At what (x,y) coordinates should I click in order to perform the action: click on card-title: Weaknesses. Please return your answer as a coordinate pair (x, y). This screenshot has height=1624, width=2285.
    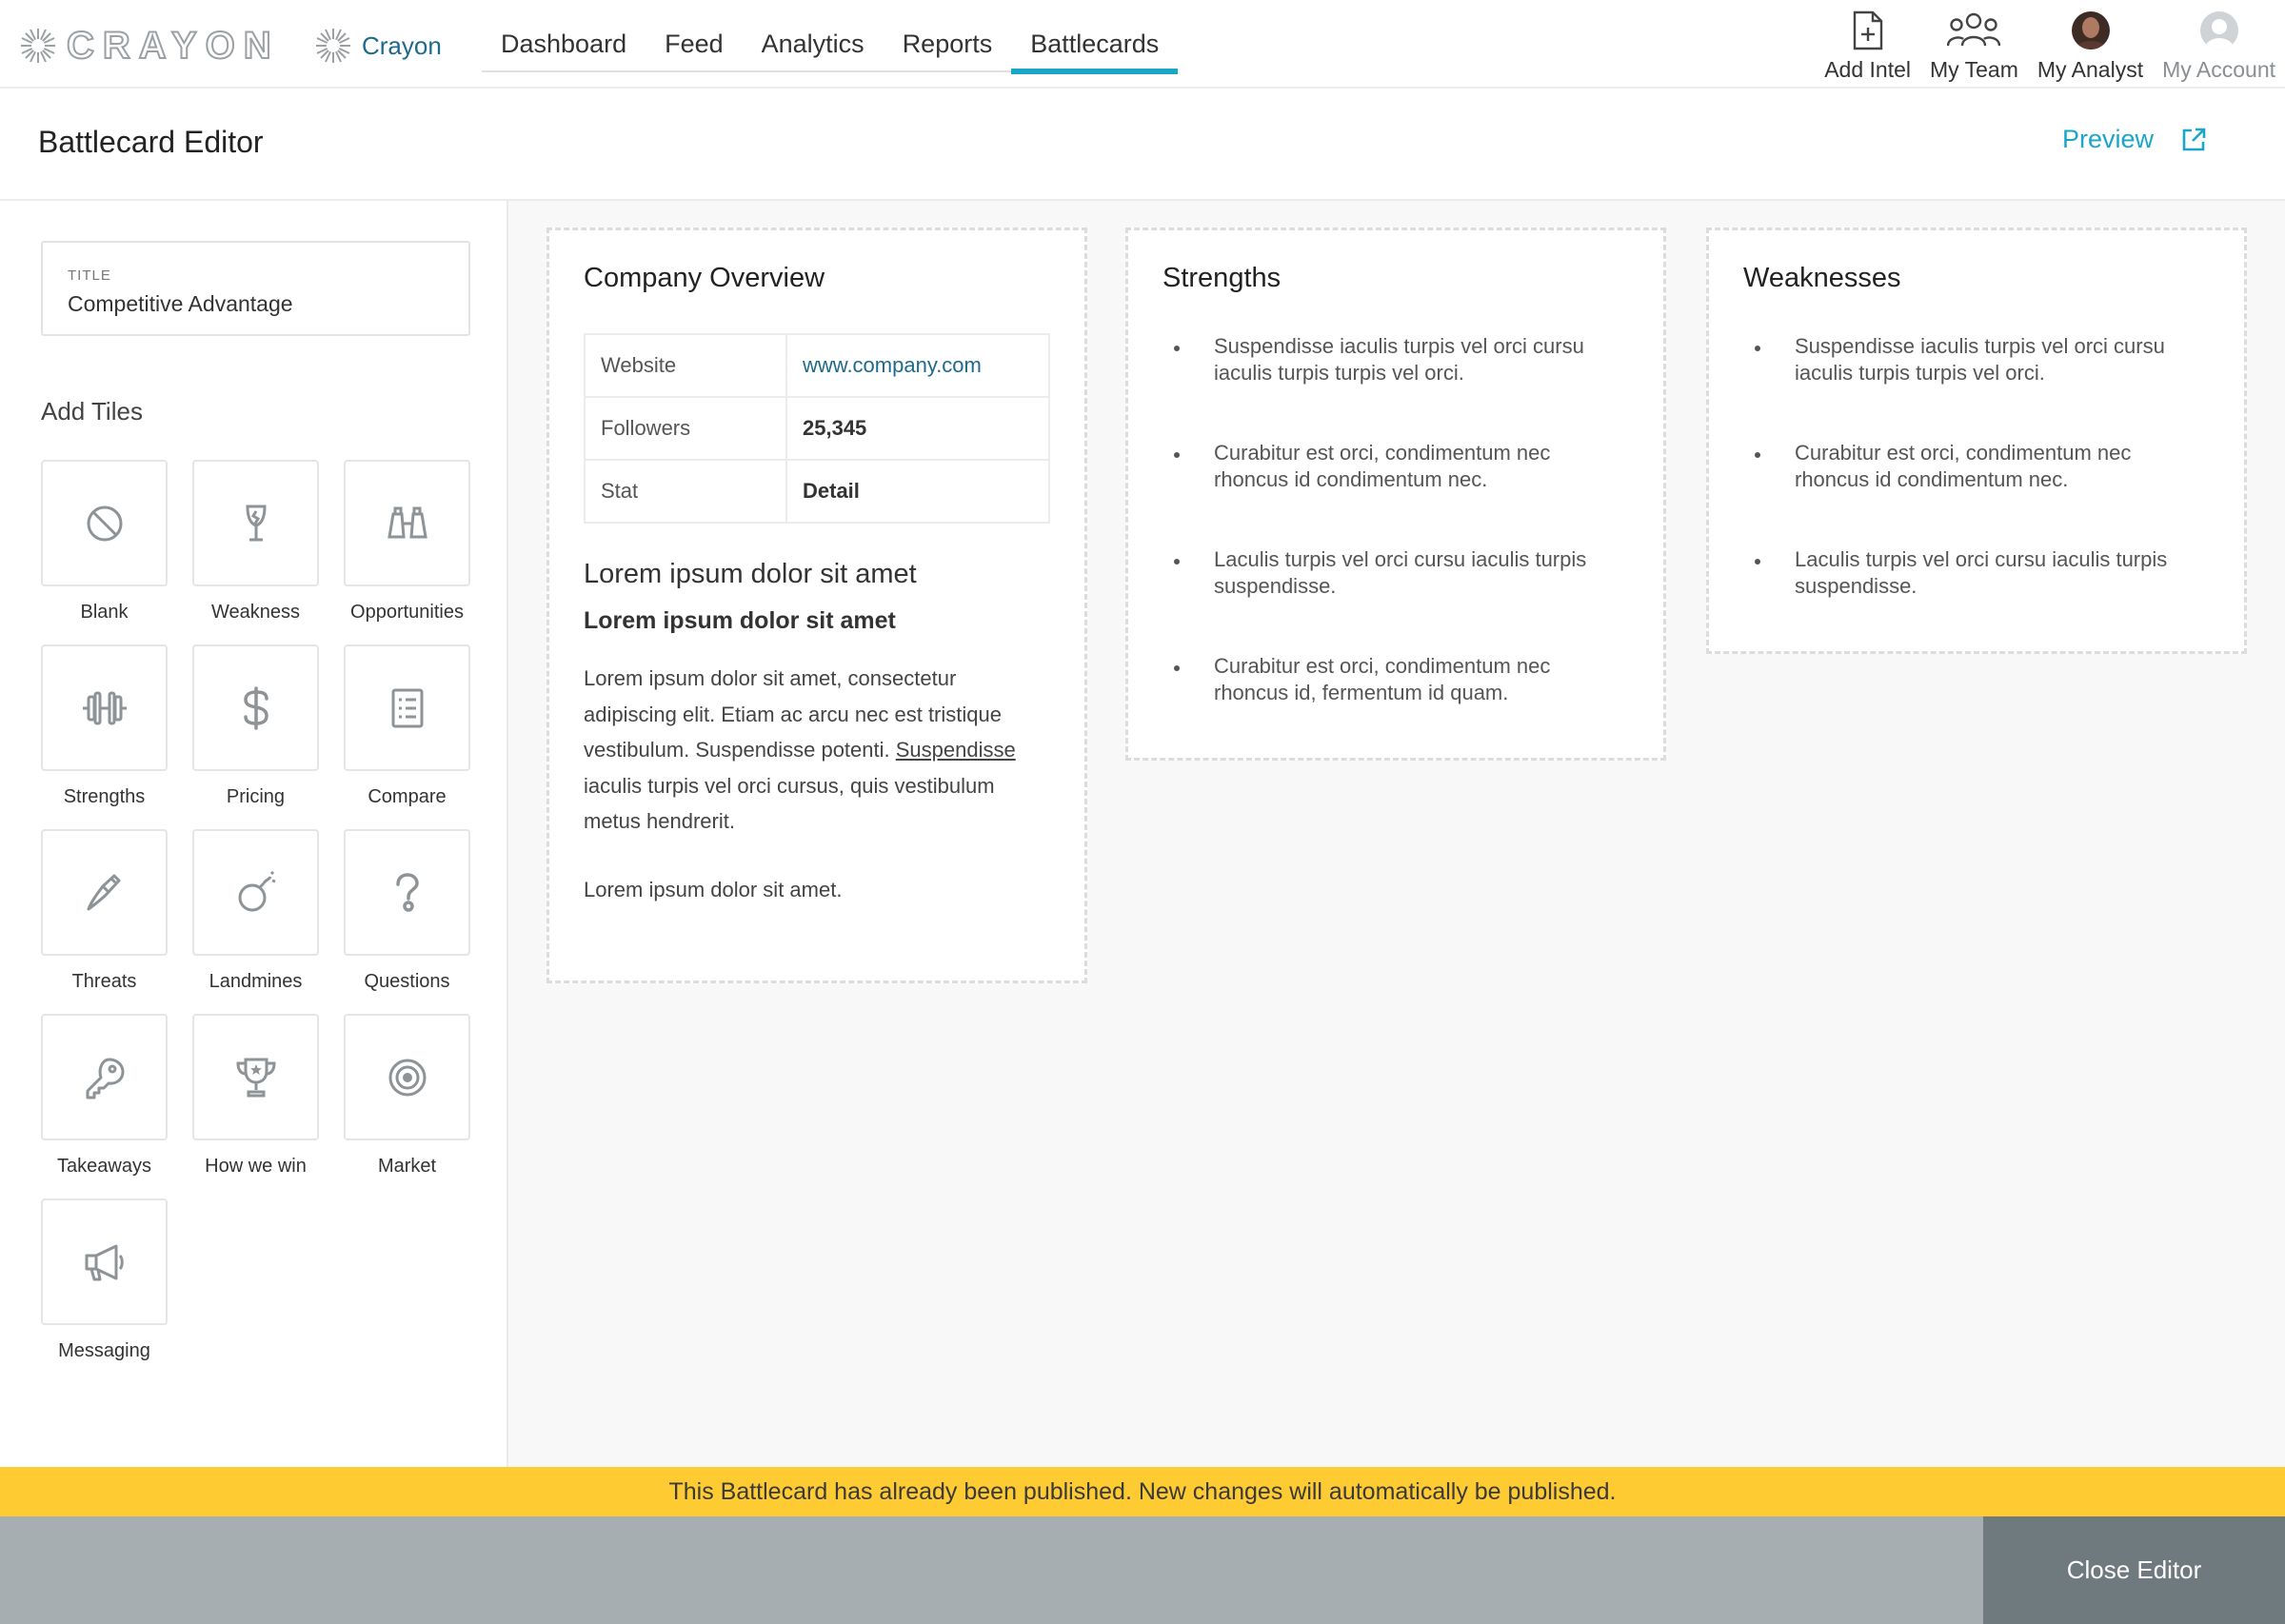
    Looking at the image, I should click on (1822, 278).